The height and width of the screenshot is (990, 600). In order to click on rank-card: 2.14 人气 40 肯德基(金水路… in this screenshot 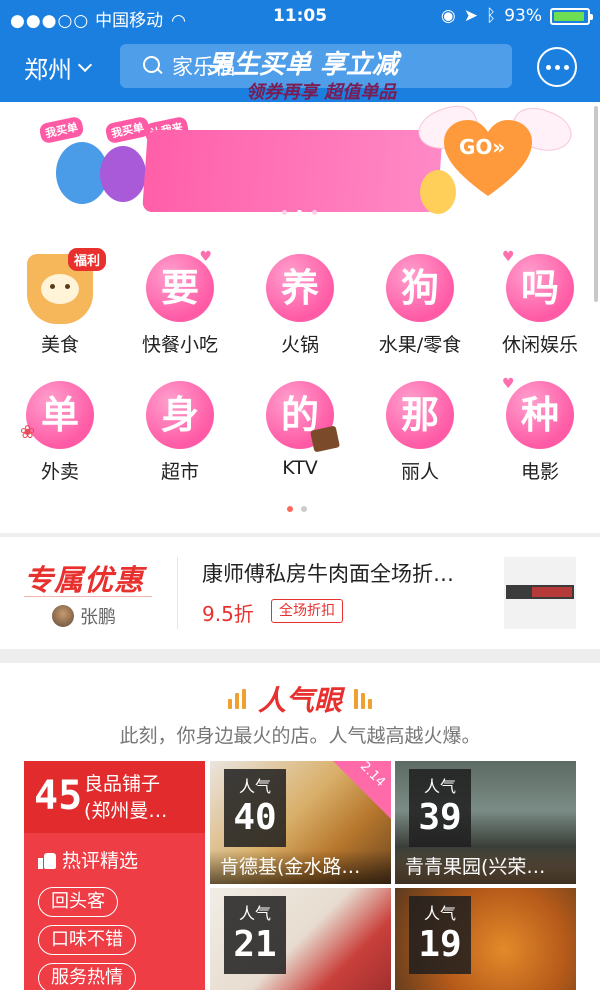, I will do `click(300, 822)`.